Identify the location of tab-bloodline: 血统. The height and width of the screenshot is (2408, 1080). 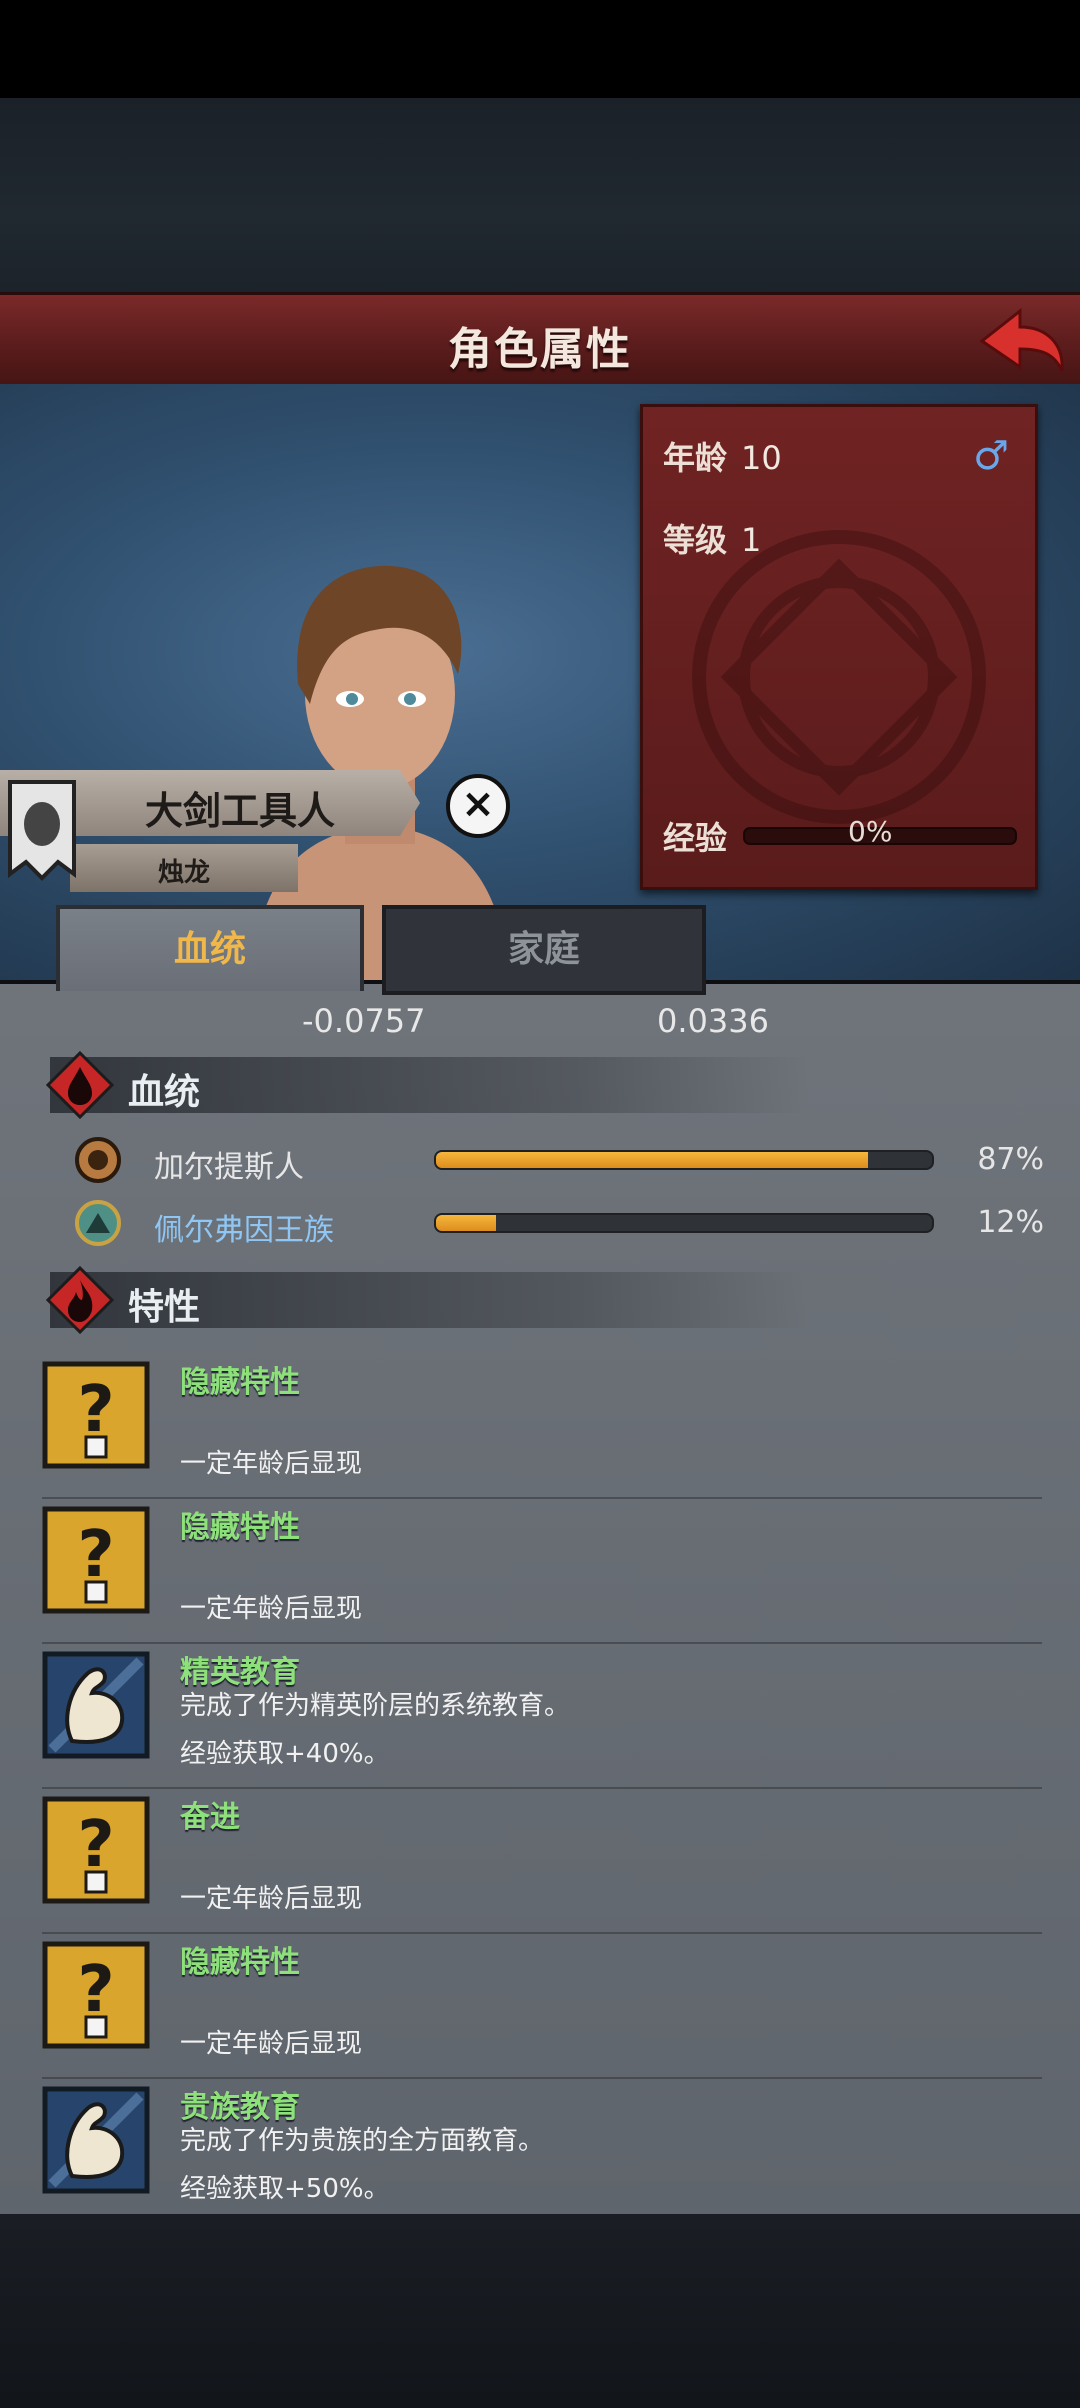
(210, 948).